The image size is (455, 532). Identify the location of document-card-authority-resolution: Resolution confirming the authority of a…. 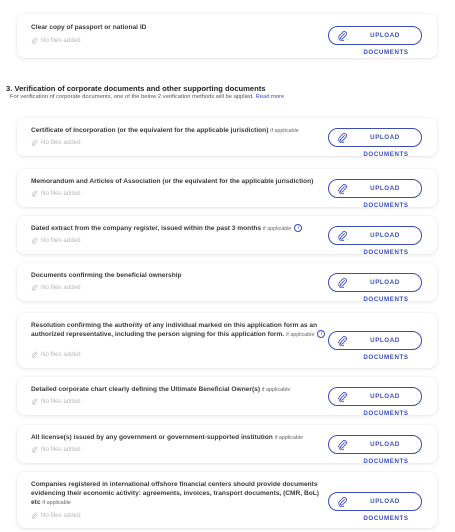
(227, 340).